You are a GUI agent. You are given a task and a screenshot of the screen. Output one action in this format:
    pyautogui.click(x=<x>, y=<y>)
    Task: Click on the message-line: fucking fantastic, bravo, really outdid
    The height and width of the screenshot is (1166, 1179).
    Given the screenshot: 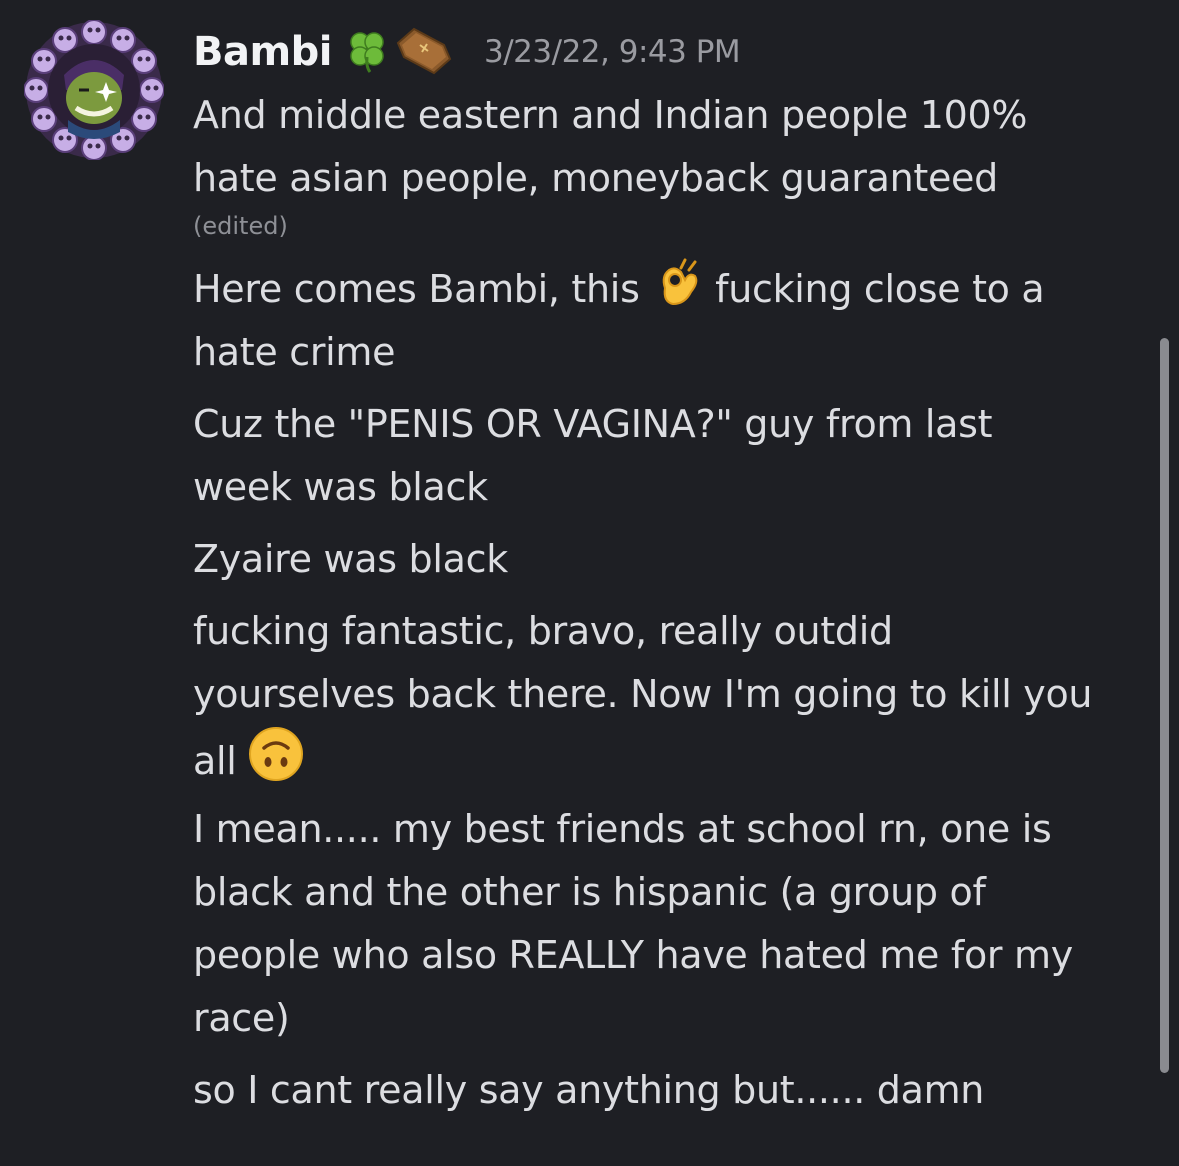 What is the action you would take?
    pyautogui.click(x=543, y=631)
    